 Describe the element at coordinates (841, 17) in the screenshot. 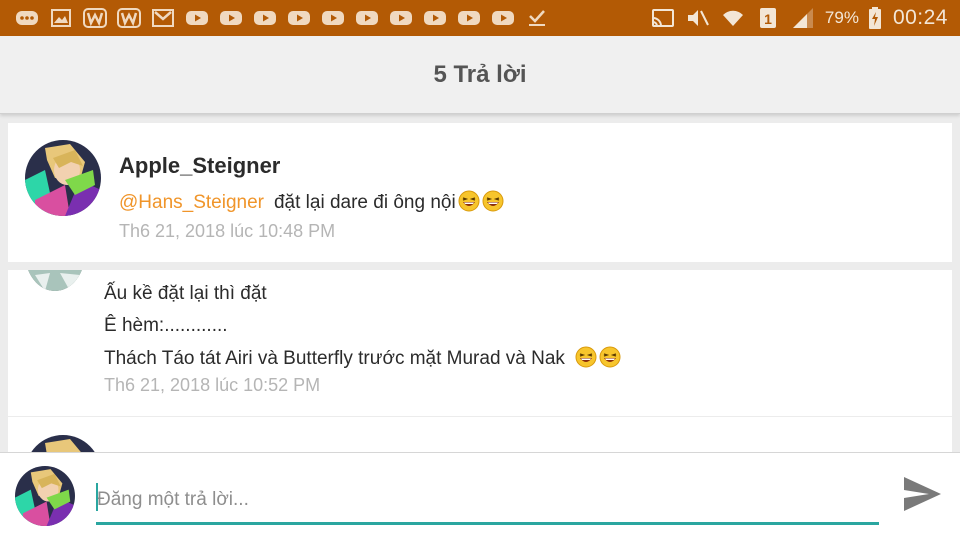

I see `battery-percent: 79%` at that location.